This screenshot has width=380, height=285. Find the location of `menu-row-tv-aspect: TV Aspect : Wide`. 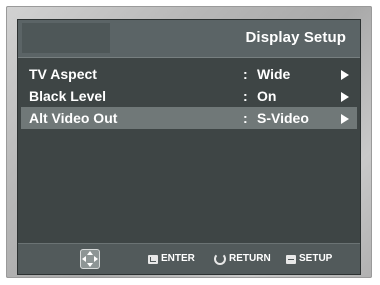

menu-row-tv-aspect: TV Aspect : Wide is located at coordinates (189, 74).